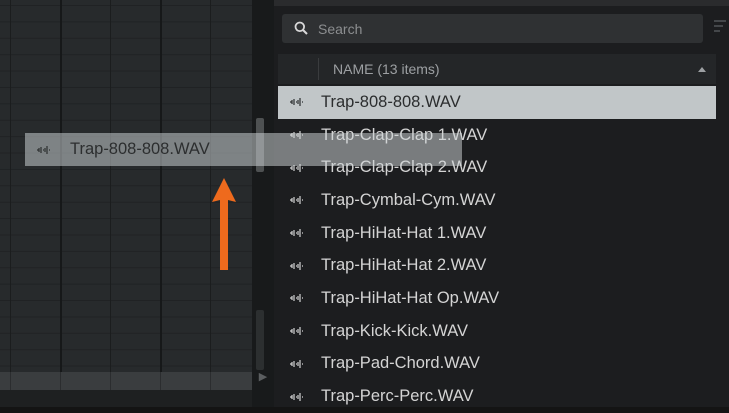 The width and height of the screenshot is (729, 413). I want to click on file-name: Trap-Perc-Perc.WAV, so click(397, 396).